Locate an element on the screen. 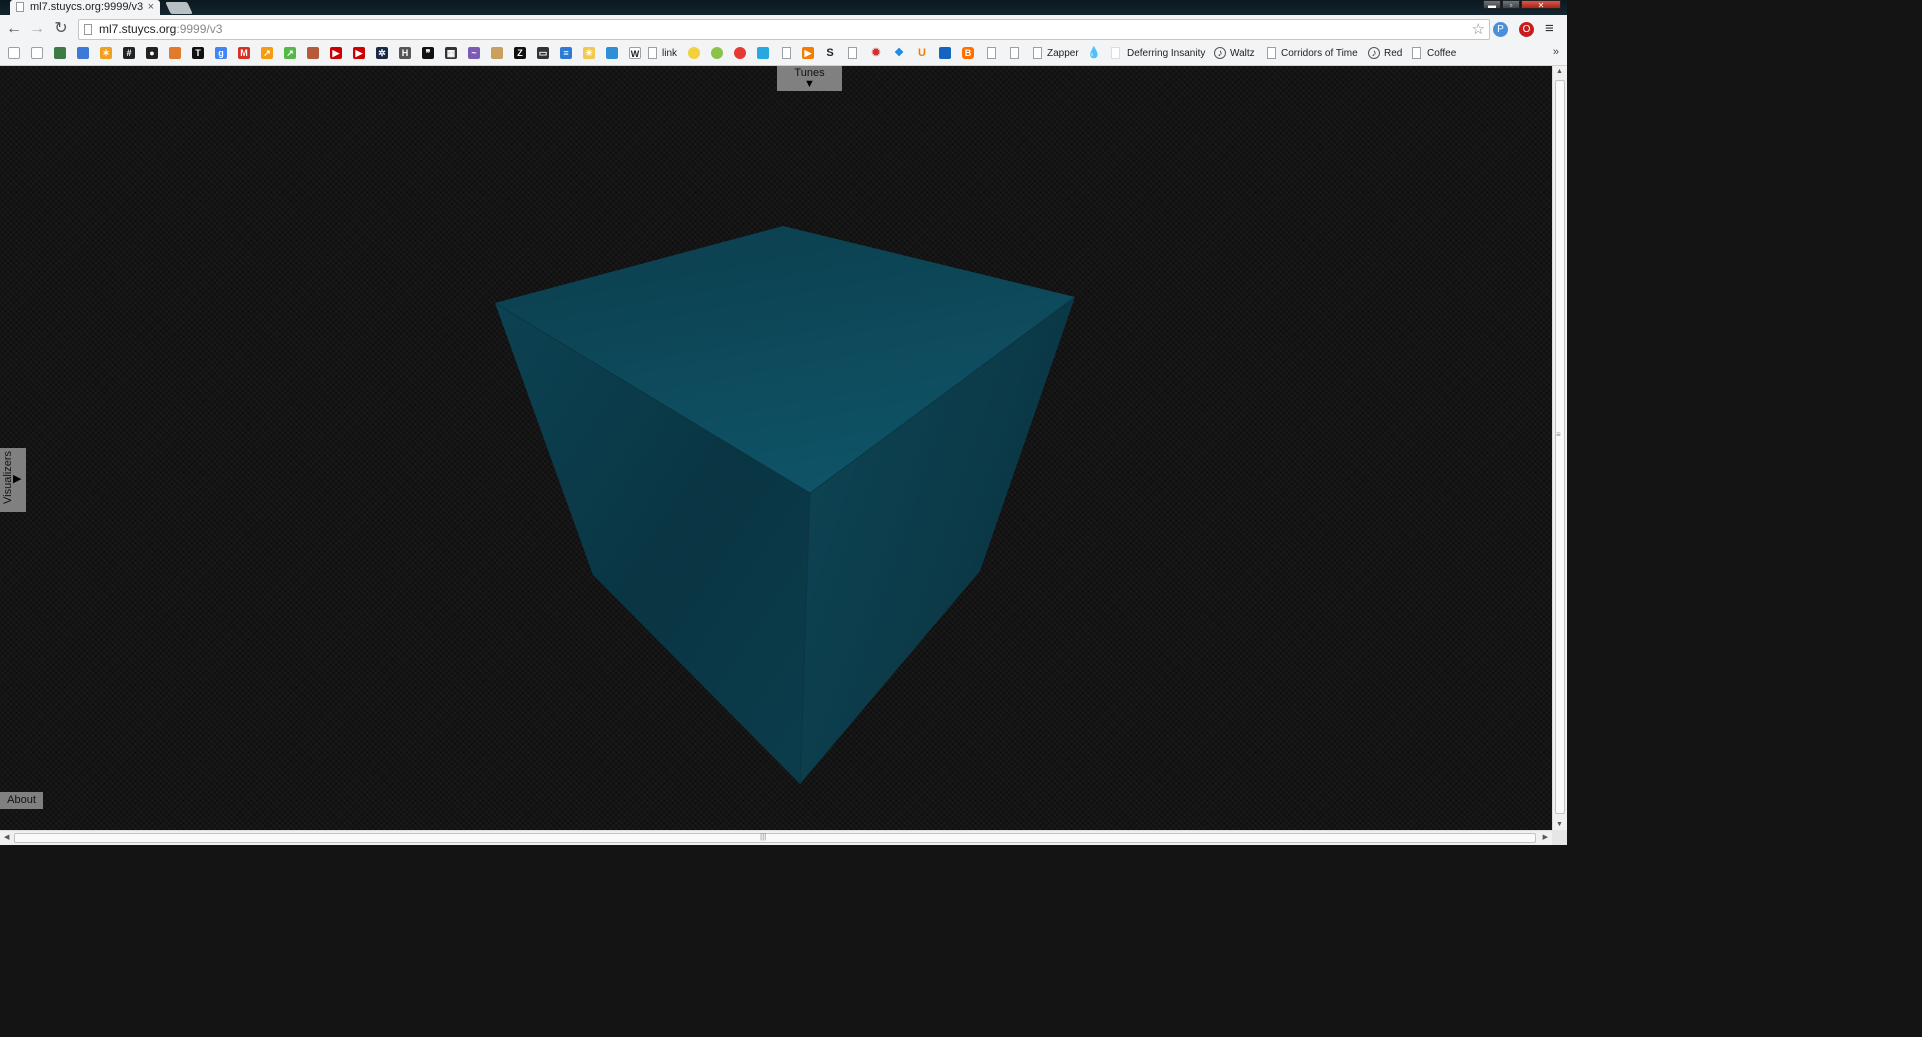 The width and height of the screenshot is (1922, 1037). orange-logo-icon is located at coordinates (175, 53).